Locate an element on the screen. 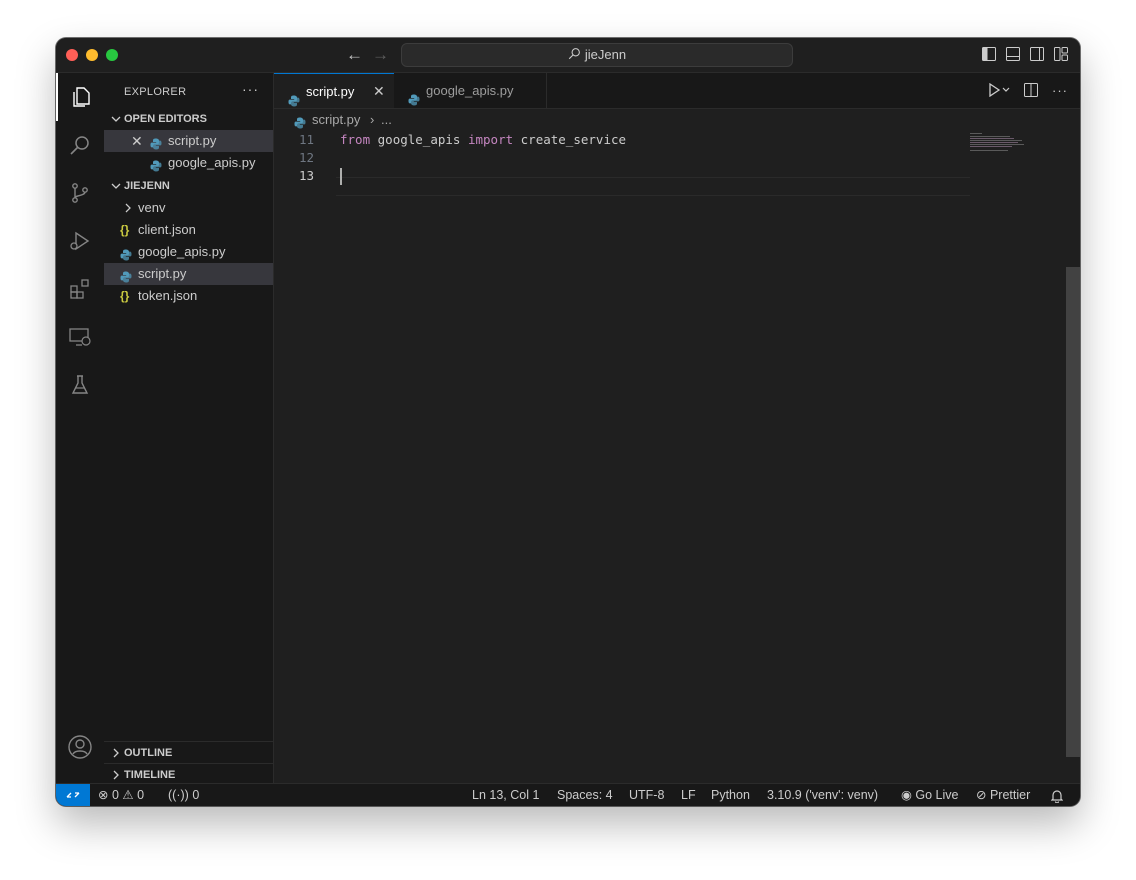 The image size is (1136, 880). command-center-search: jieJenn is located at coordinates (597, 55).